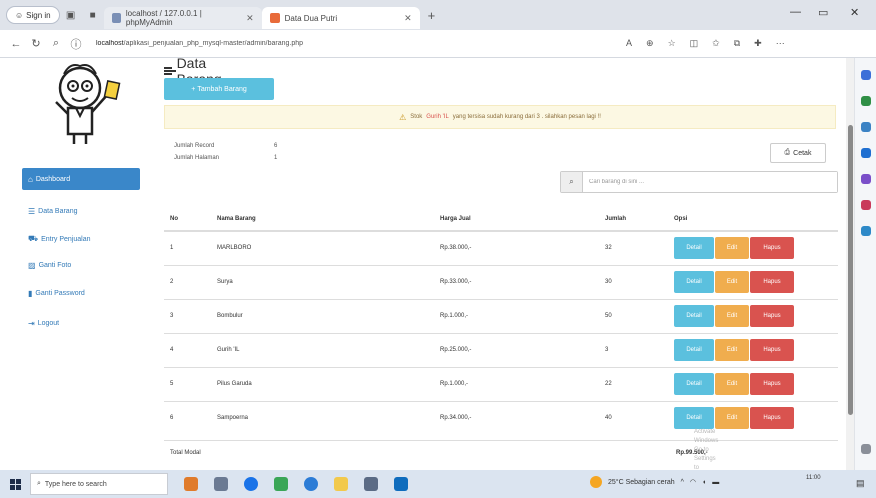  I want to click on split-screen-icon: ◫, so click(694, 43).